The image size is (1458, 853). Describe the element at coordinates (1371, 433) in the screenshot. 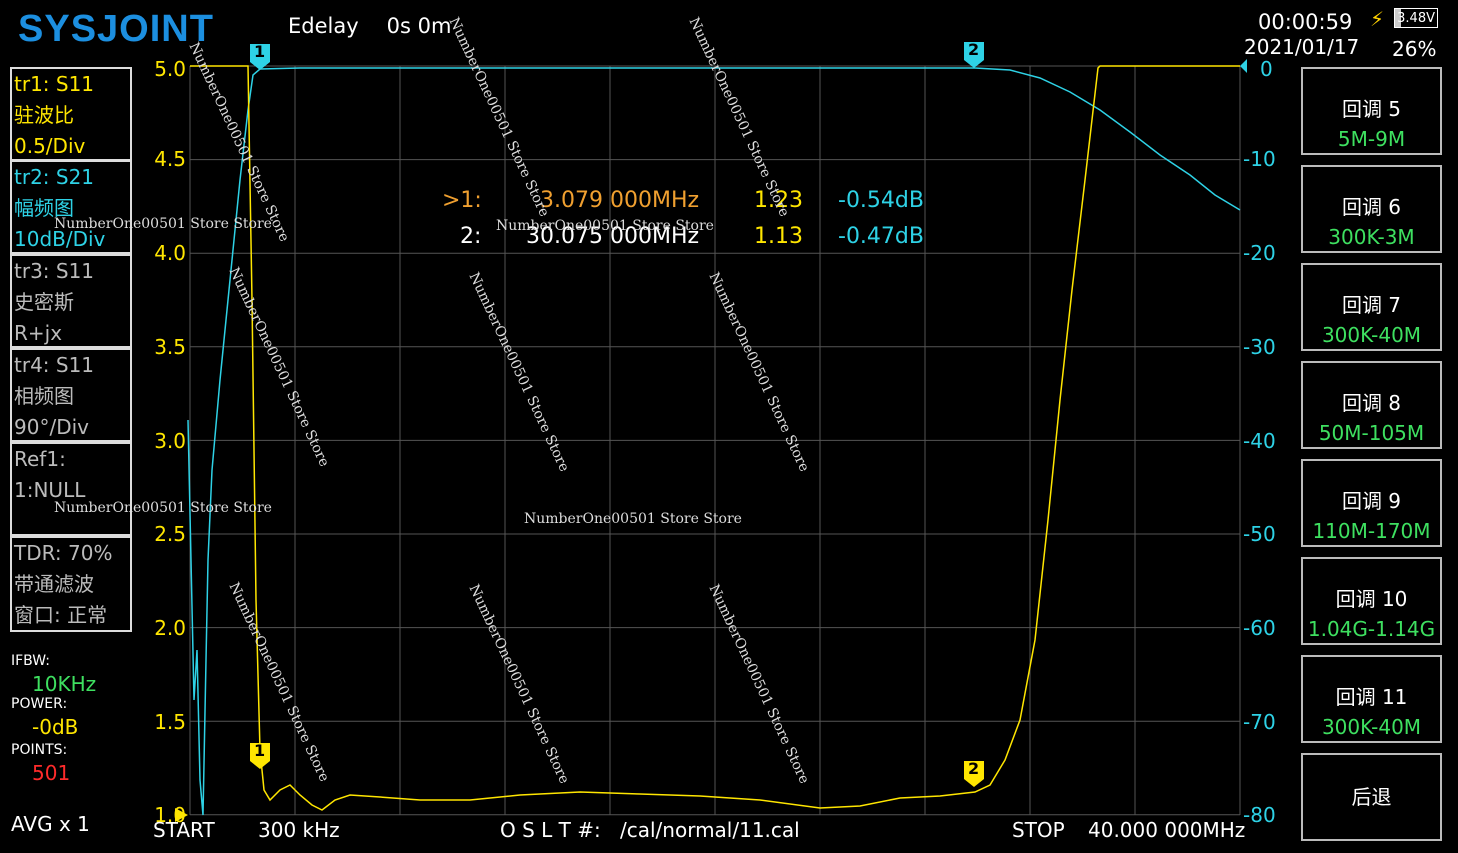

I see `softkey-sub: 50M-105M` at that location.